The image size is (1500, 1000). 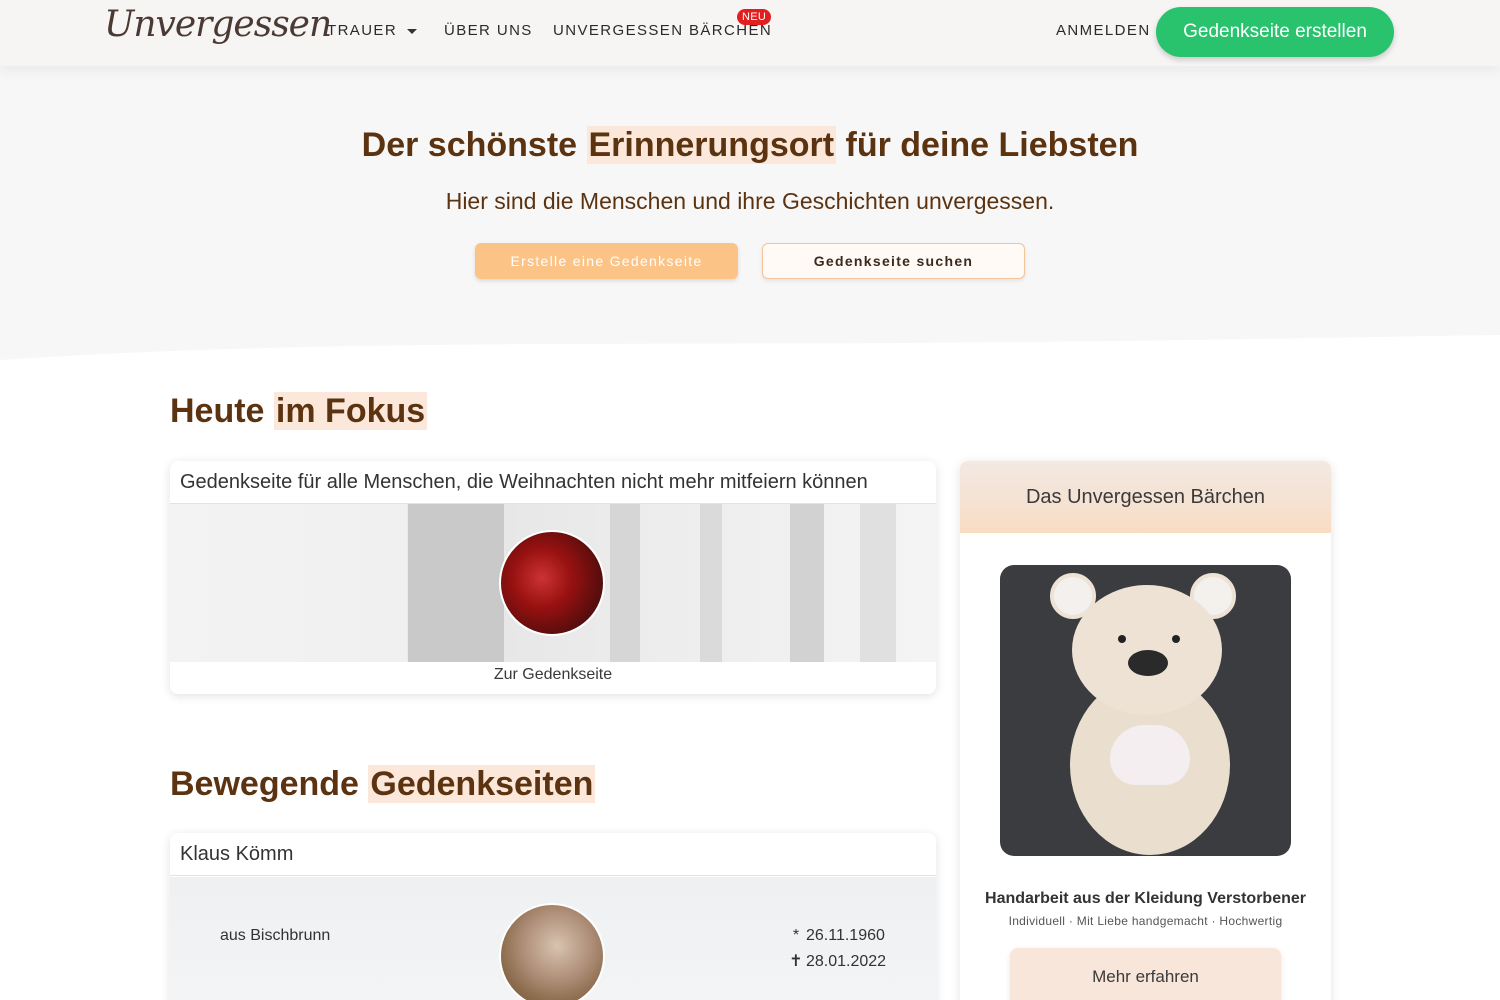 I want to click on death-date: ✝ 28.01.2022, so click(x=837, y=961).